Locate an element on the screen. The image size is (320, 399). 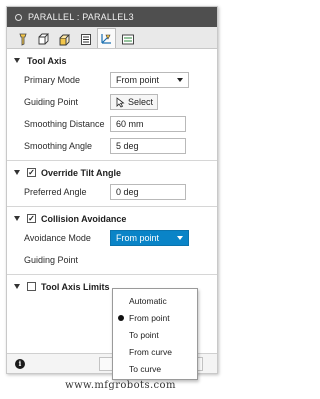
override-tilt-section-header: ✓ Override Tilt Angle is located at coordinates (112, 172).